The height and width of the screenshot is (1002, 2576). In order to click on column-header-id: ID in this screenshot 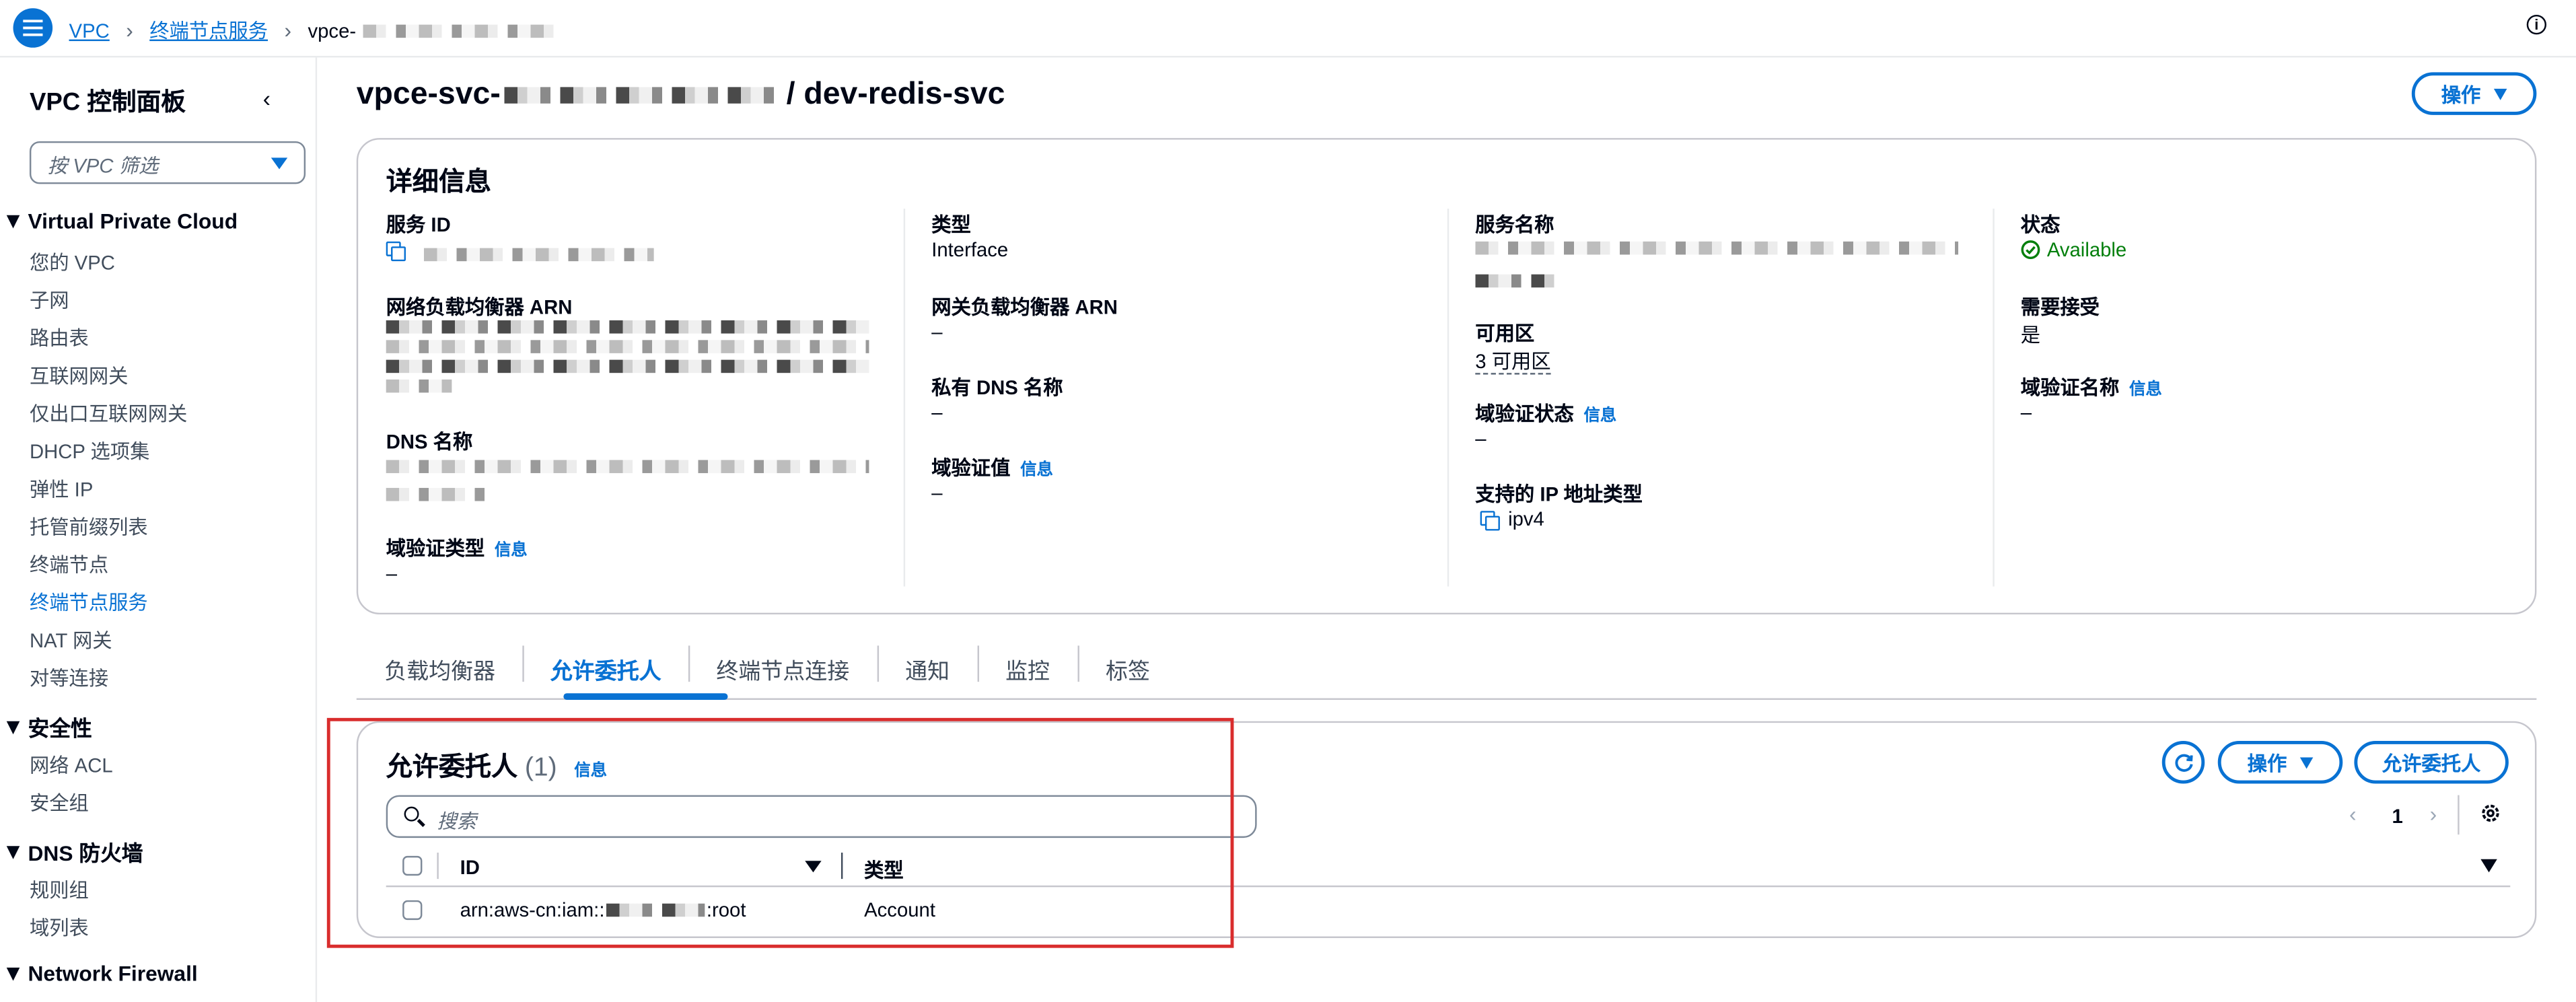, I will do `click(470, 867)`.